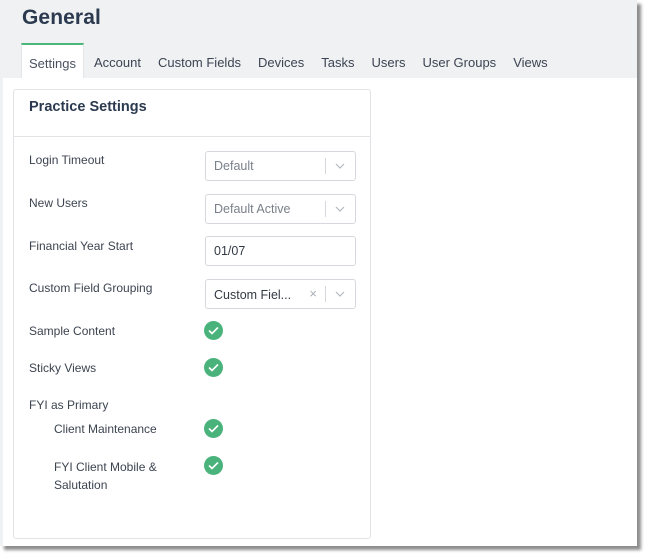 This screenshot has height=559, width=649. What do you see at coordinates (252, 209) in the screenshot?
I see `new-users-value: Default Active` at bounding box center [252, 209].